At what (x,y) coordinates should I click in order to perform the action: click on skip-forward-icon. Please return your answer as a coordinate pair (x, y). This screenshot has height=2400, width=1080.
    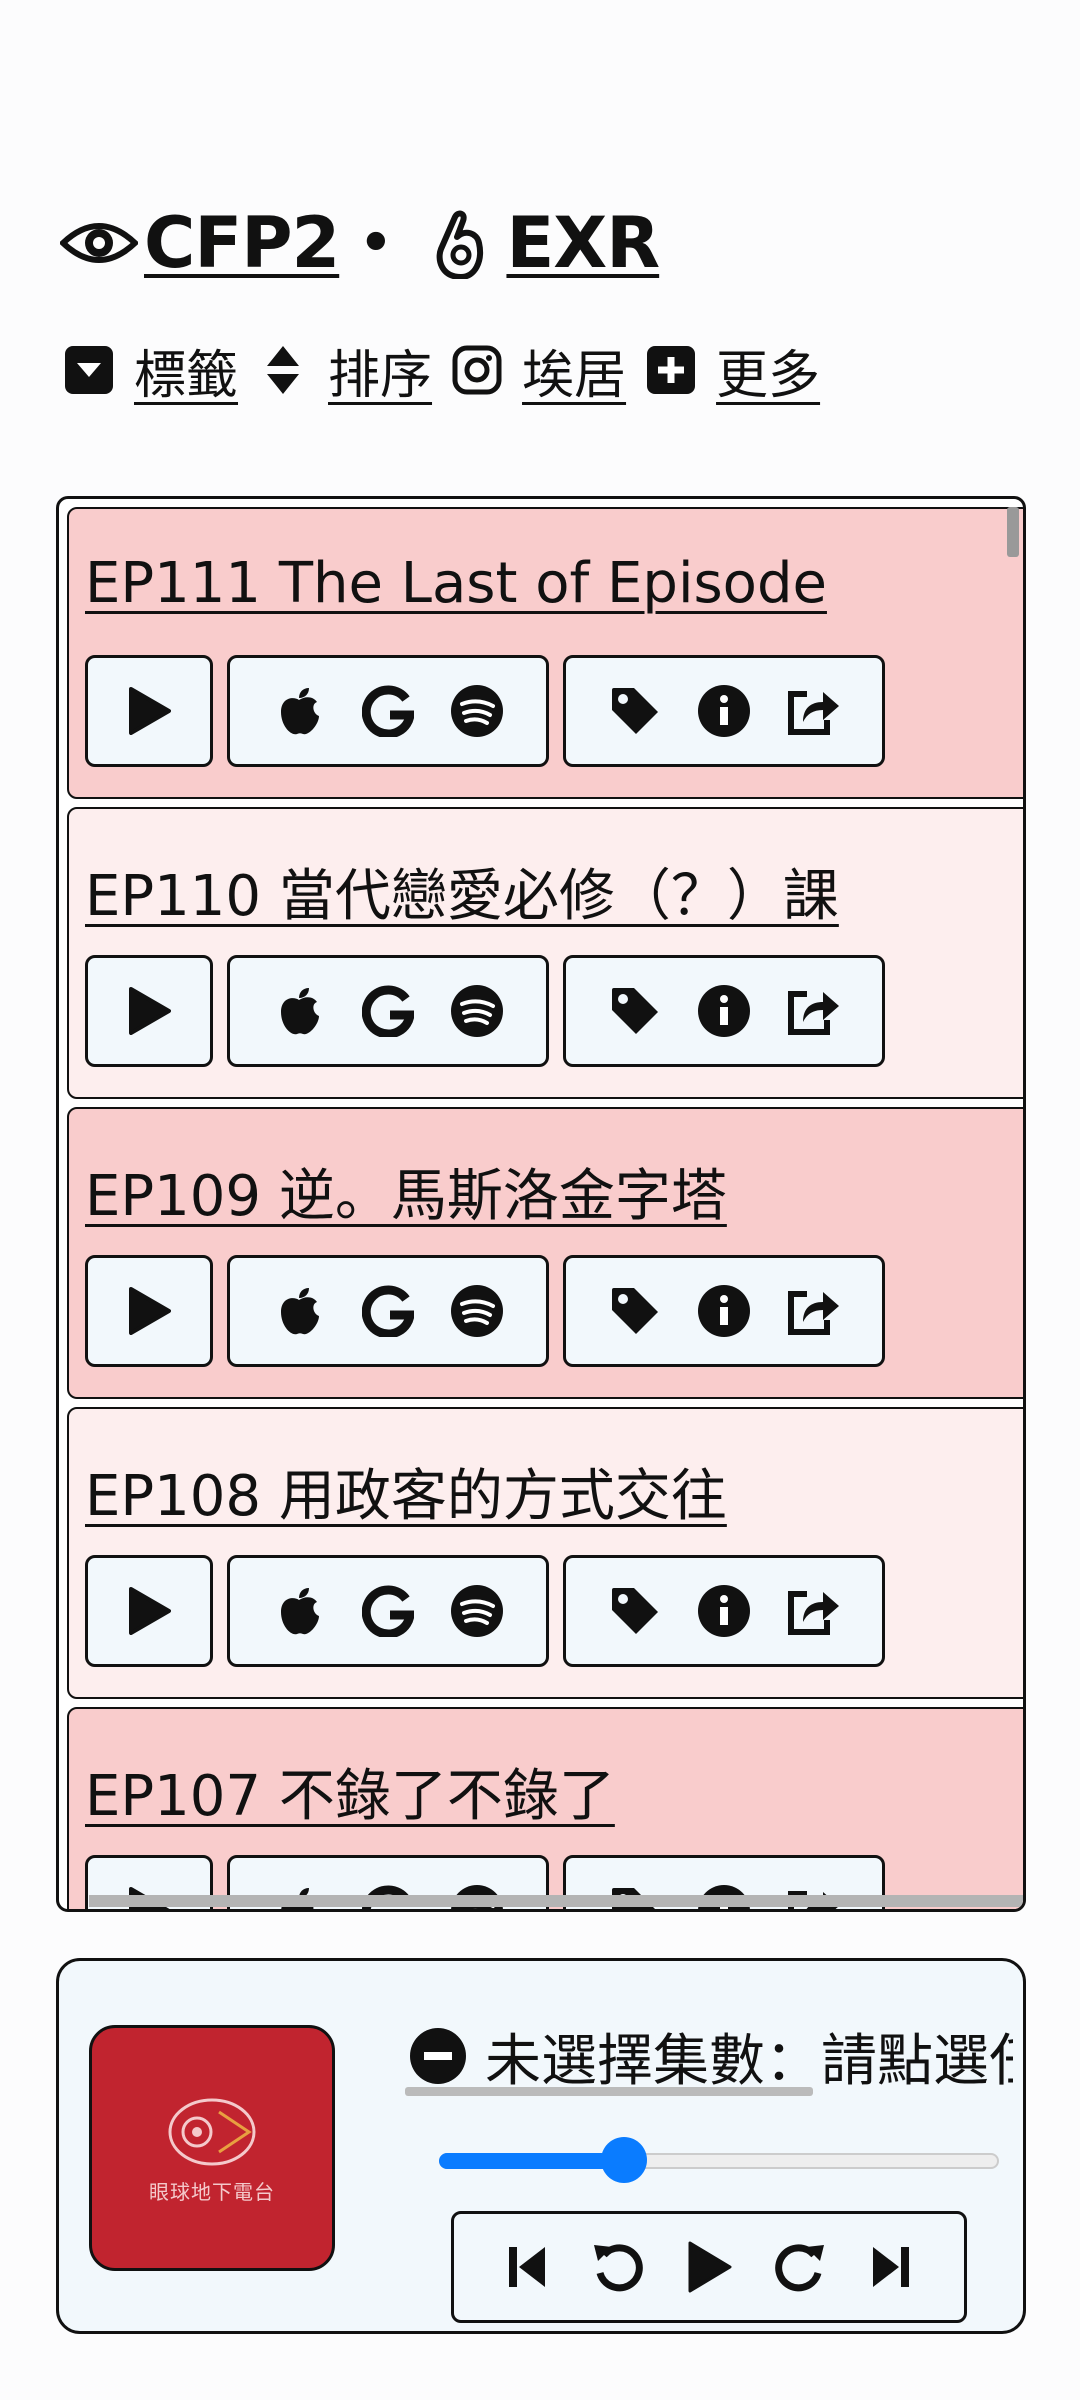
    Looking at the image, I should click on (891, 2267).